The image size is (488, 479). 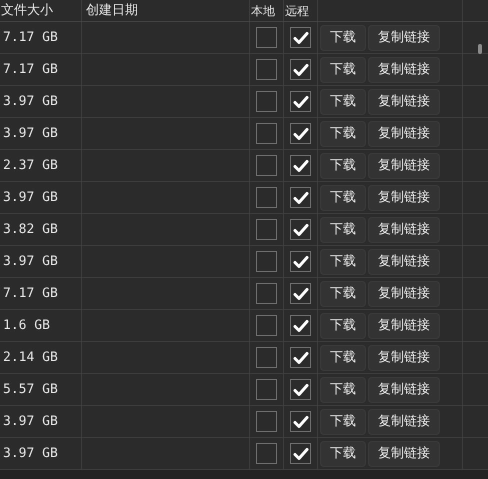 I want to click on file-size: 3.82 GB, so click(x=30, y=229).